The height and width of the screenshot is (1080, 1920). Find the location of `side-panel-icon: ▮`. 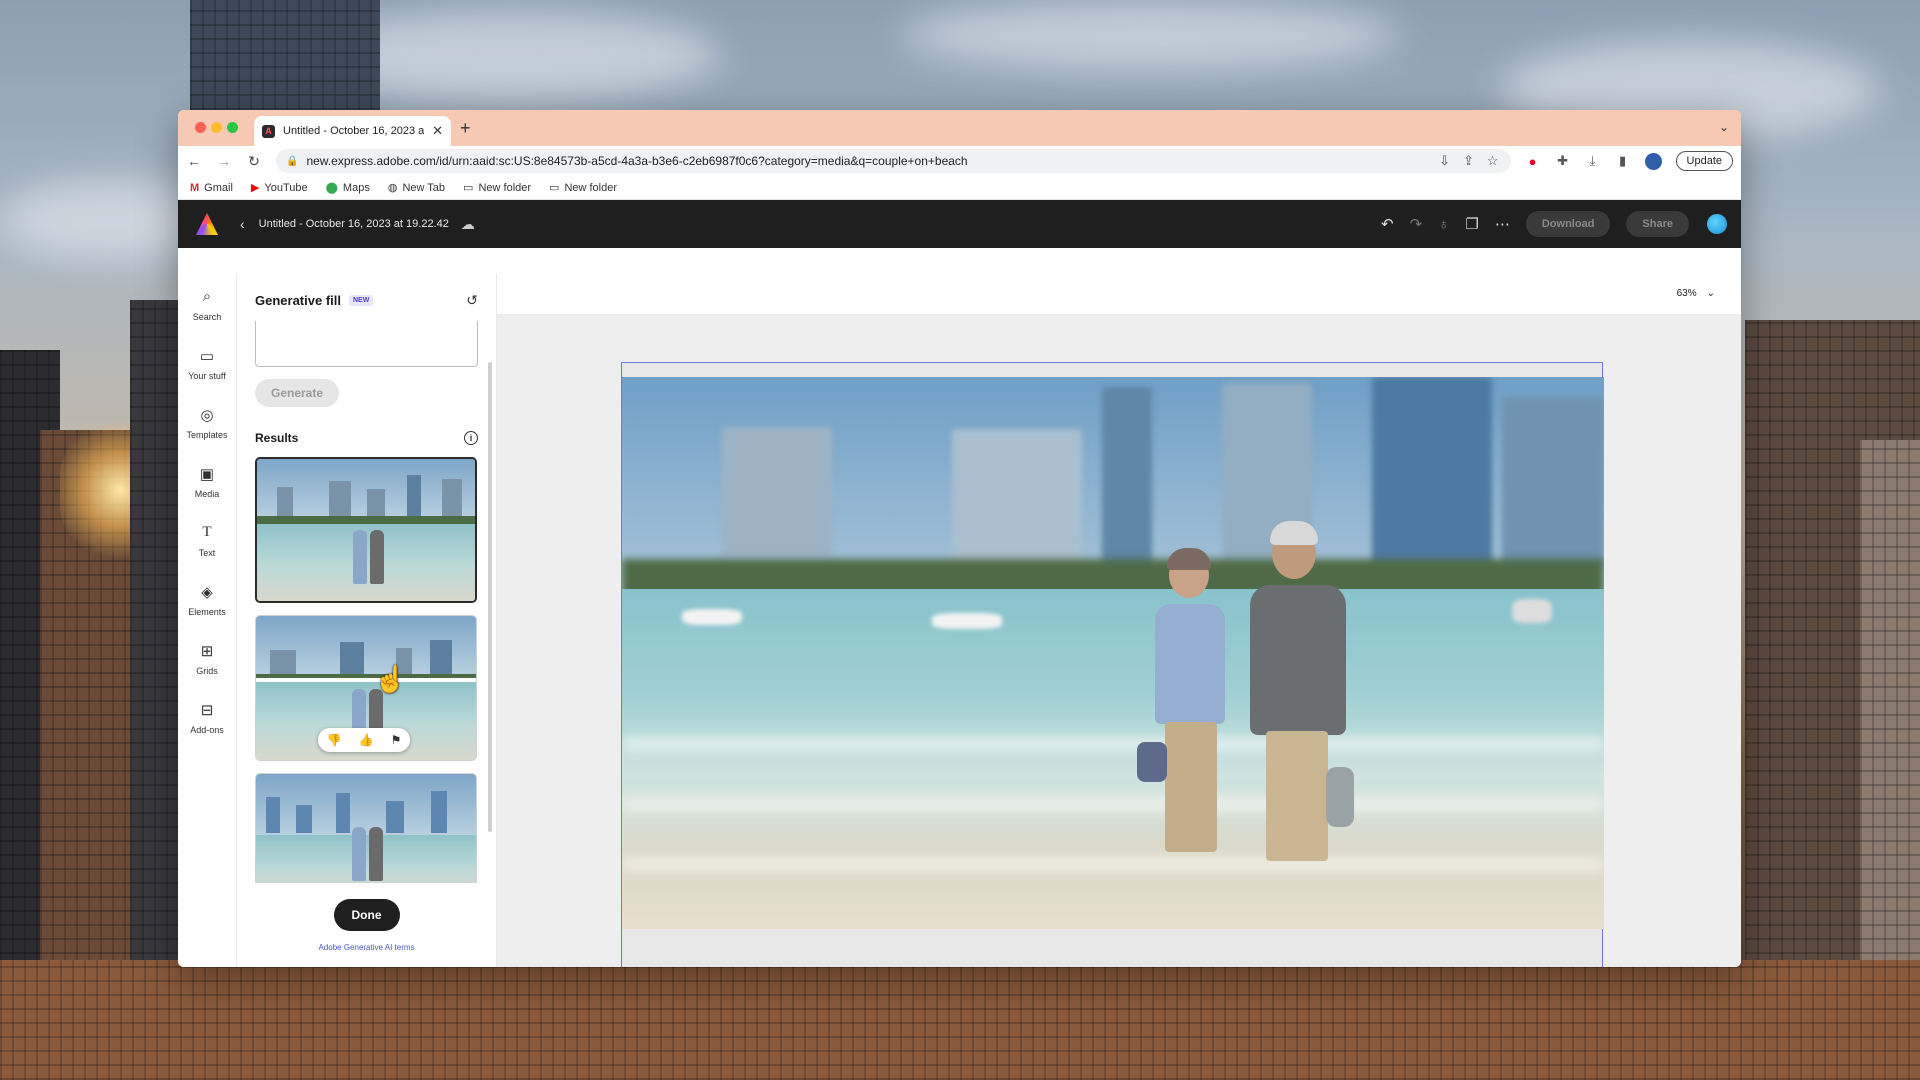

side-panel-icon: ▮ is located at coordinates (1623, 161).